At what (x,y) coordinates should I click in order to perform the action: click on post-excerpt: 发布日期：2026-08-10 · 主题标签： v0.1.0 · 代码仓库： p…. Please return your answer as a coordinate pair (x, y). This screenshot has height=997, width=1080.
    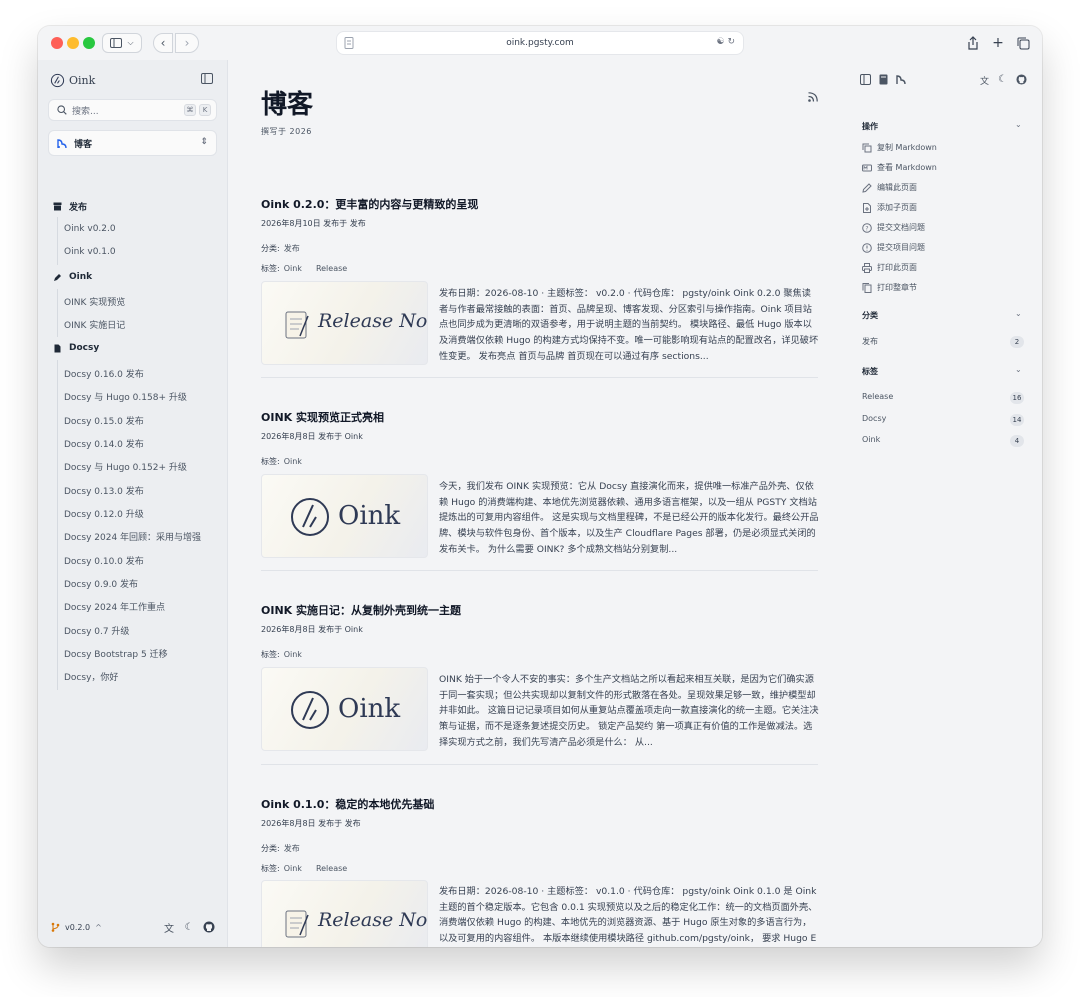
    Looking at the image, I should click on (628, 915).